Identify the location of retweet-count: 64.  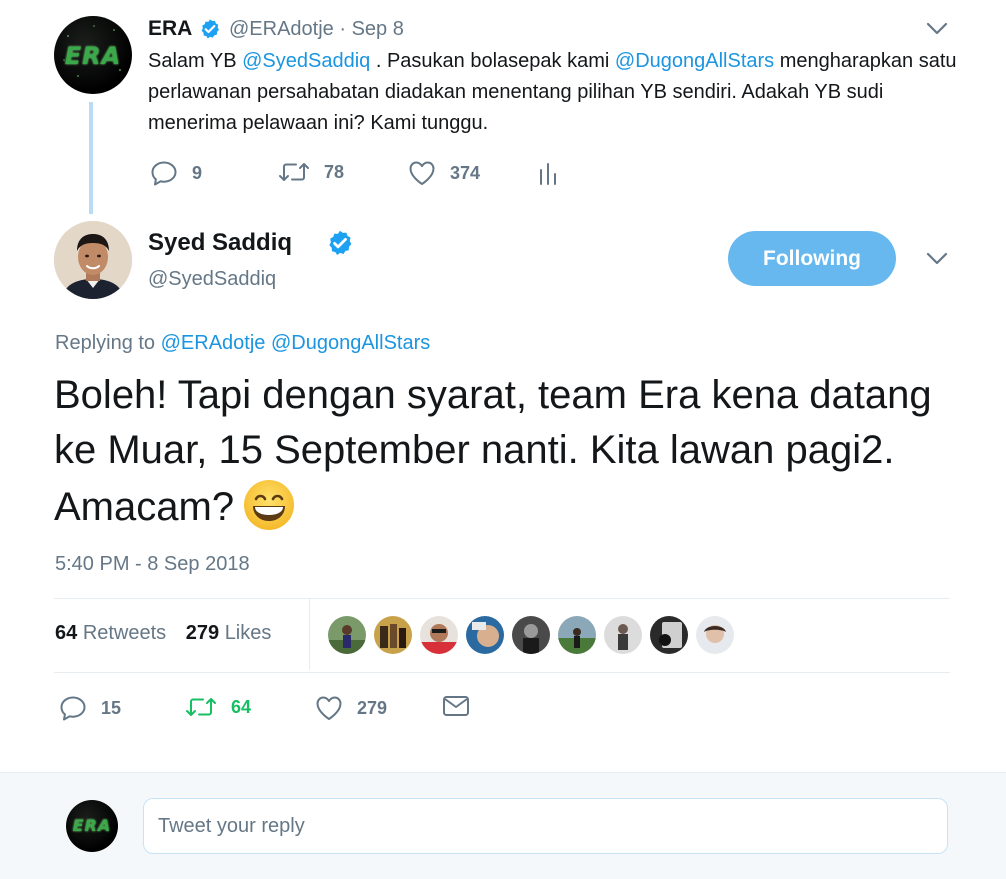
(241, 706).